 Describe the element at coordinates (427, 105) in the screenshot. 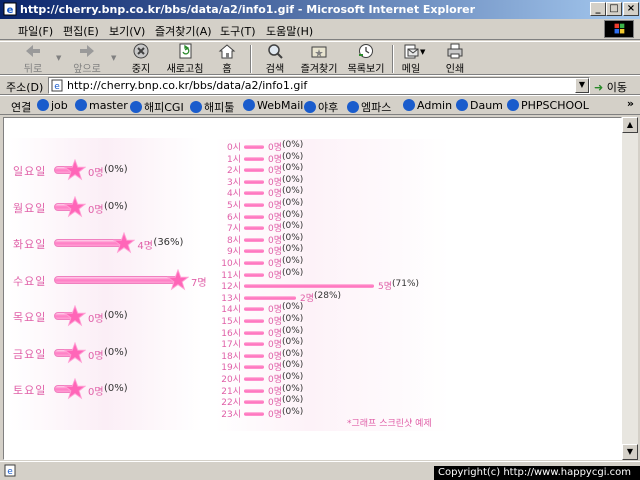

I see `link-item: Admin` at that location.